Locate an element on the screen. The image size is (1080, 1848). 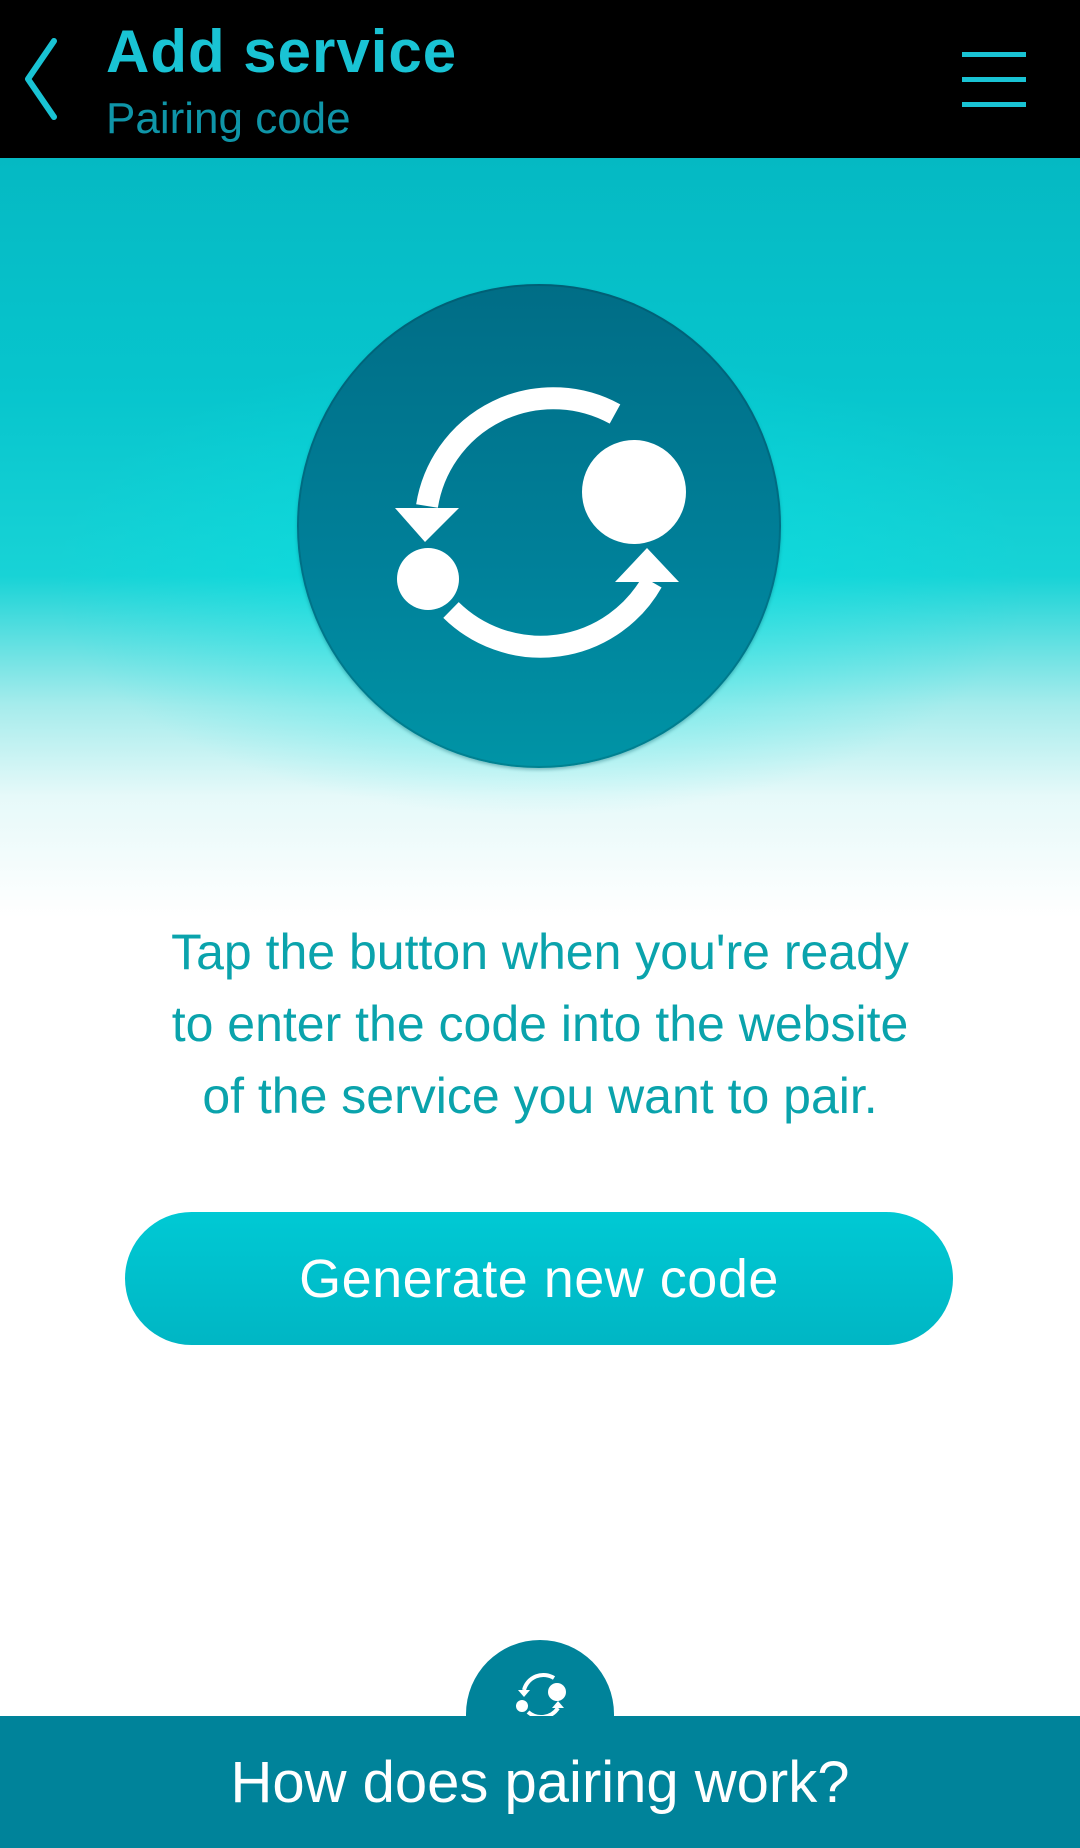
instructions-line-3: of the service you want to pair. is located at coordinates (540, 1096).